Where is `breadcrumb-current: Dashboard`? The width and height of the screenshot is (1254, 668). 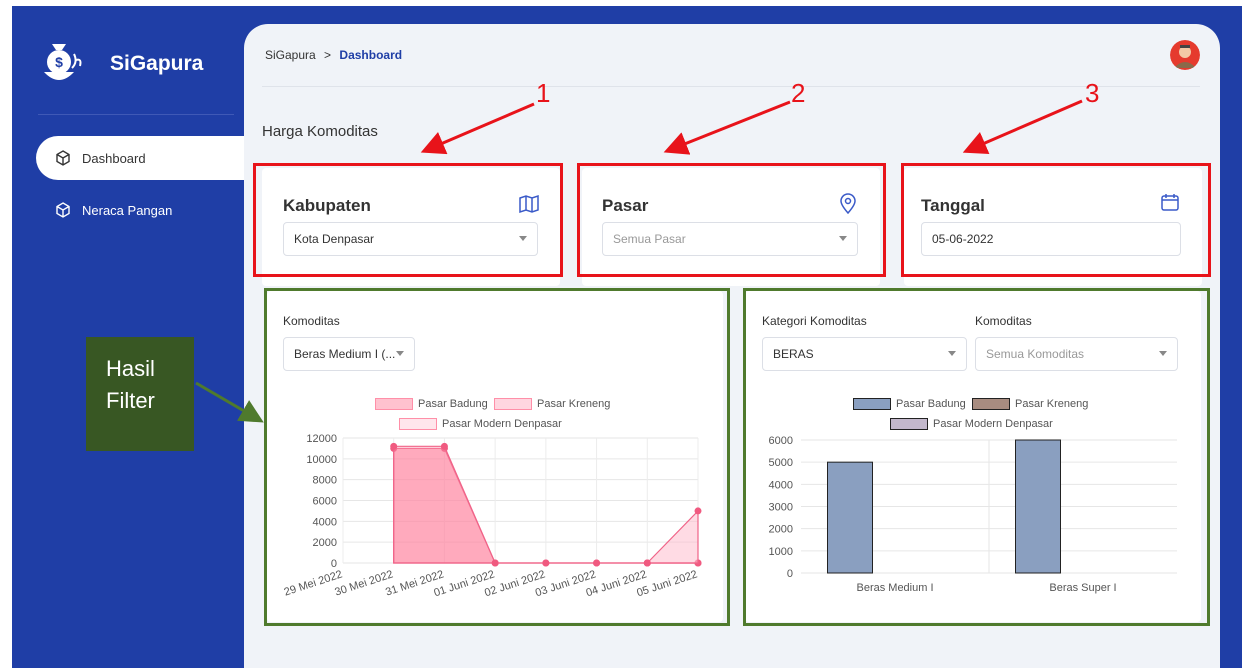
breadcrumb-current: Dashboard is located at coordinates (371, 55).